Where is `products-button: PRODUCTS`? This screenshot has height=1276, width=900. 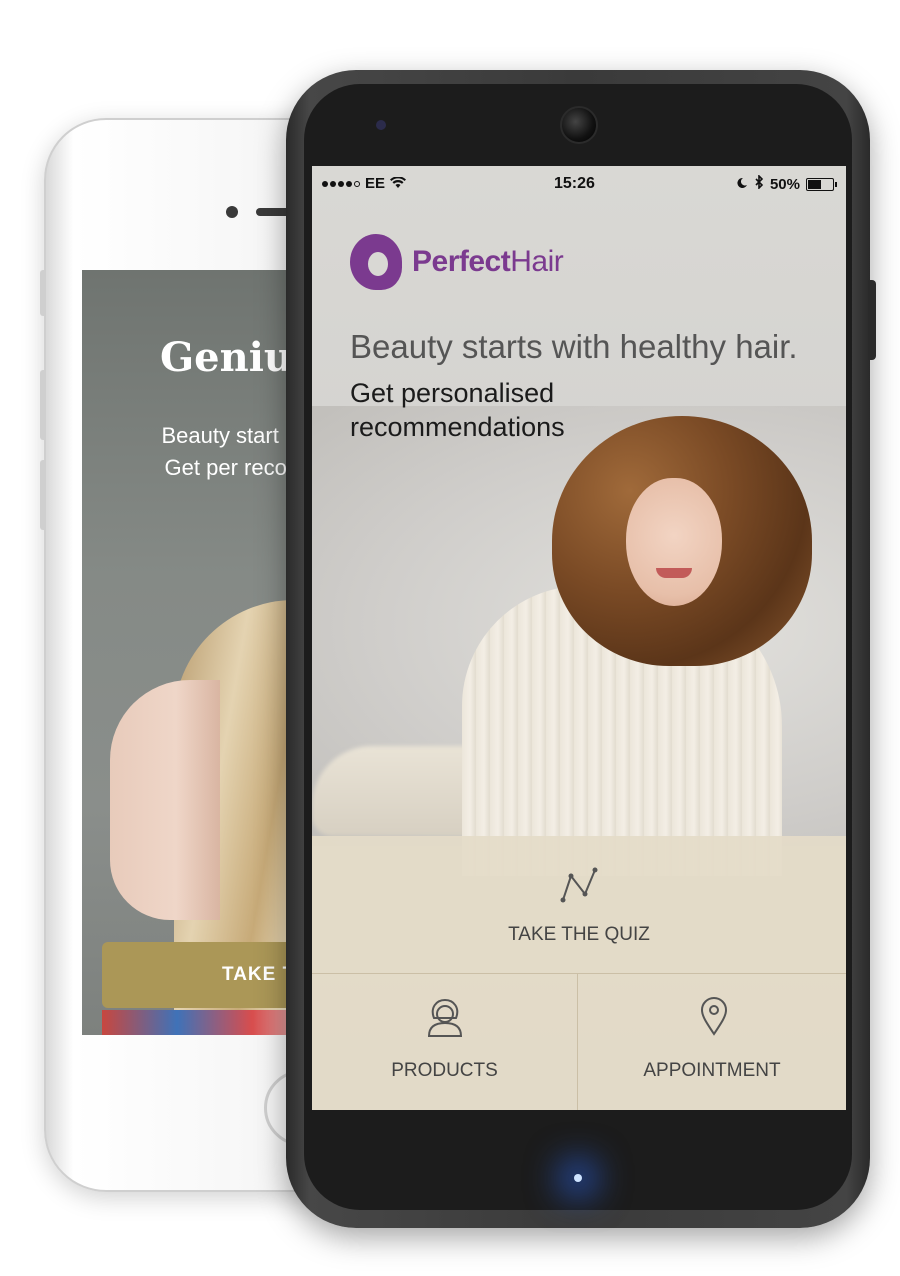 products-button: PRODUCTS is located at coordinates (445, 1042).